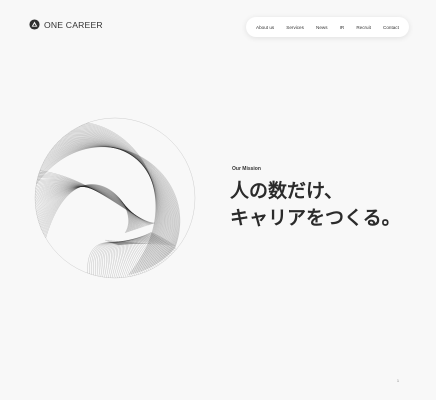  Describe the element at coordinates (322, 27) in the screenshot. I see `nav-item-news: News` at that location.